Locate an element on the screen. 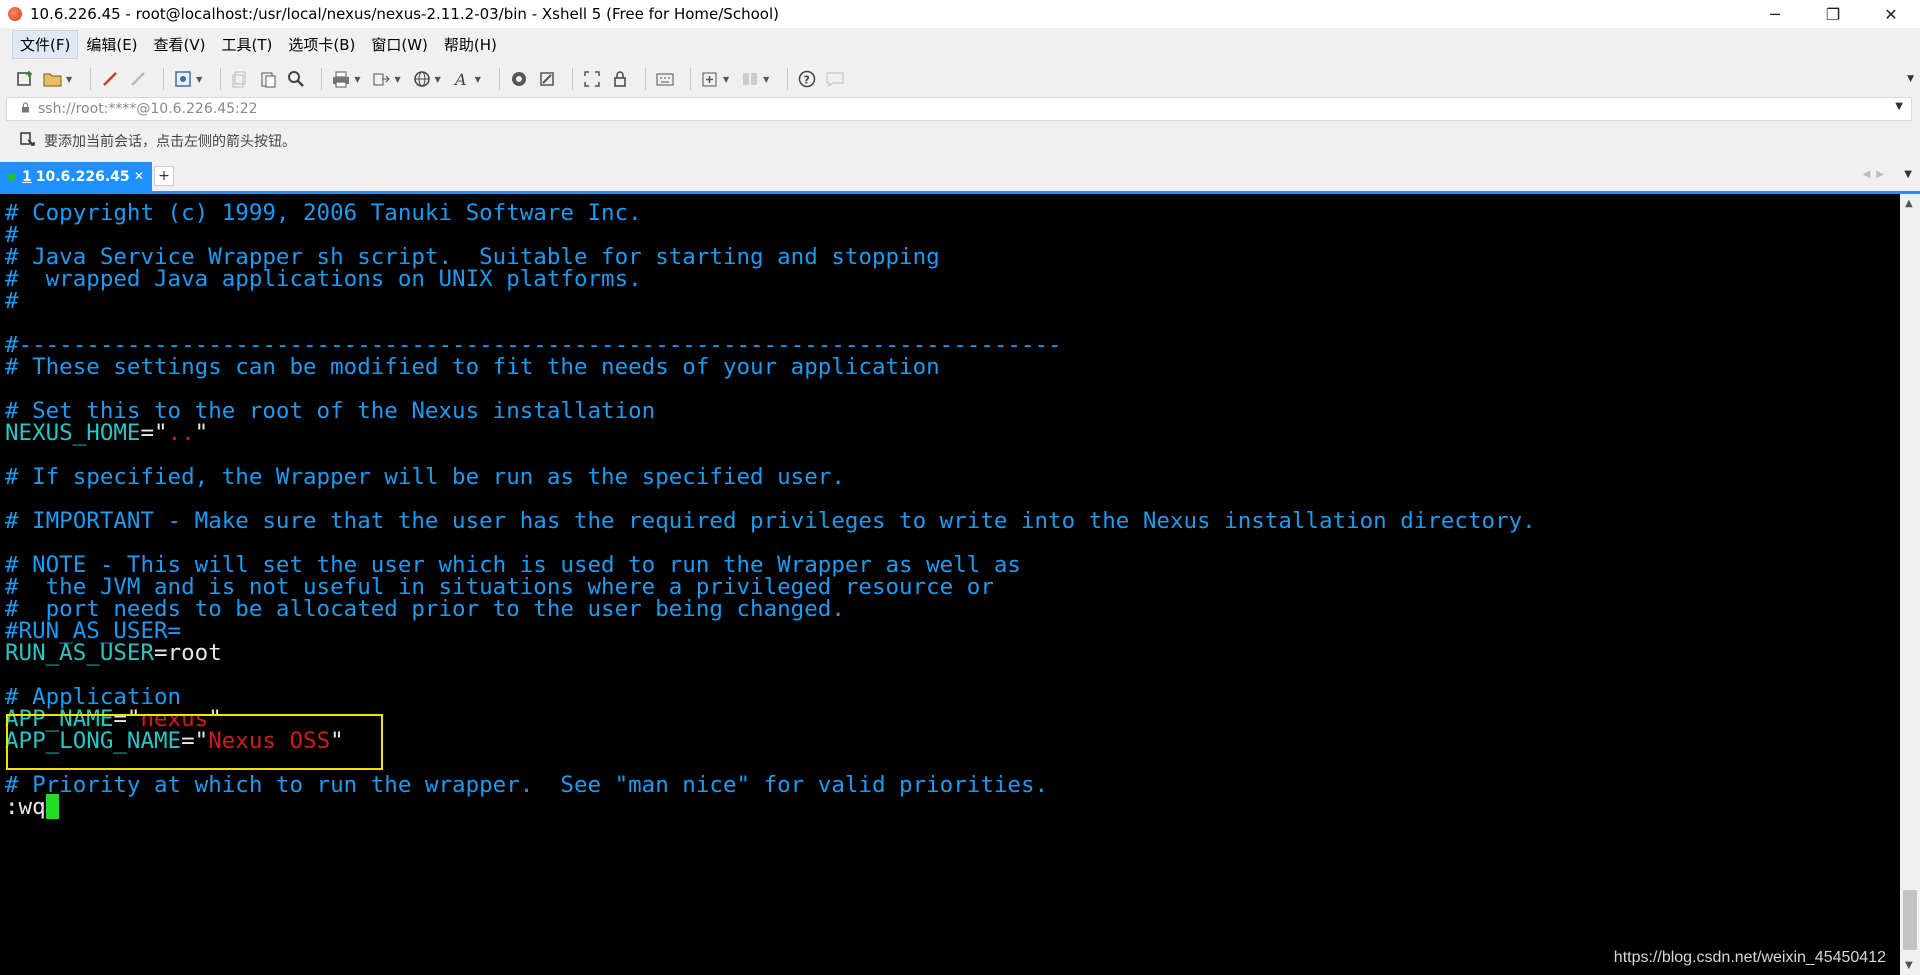 The width and height of the screenshot is (1920, 975). scroll-up-icon: ▲ is located at coordinates (1909, 203).